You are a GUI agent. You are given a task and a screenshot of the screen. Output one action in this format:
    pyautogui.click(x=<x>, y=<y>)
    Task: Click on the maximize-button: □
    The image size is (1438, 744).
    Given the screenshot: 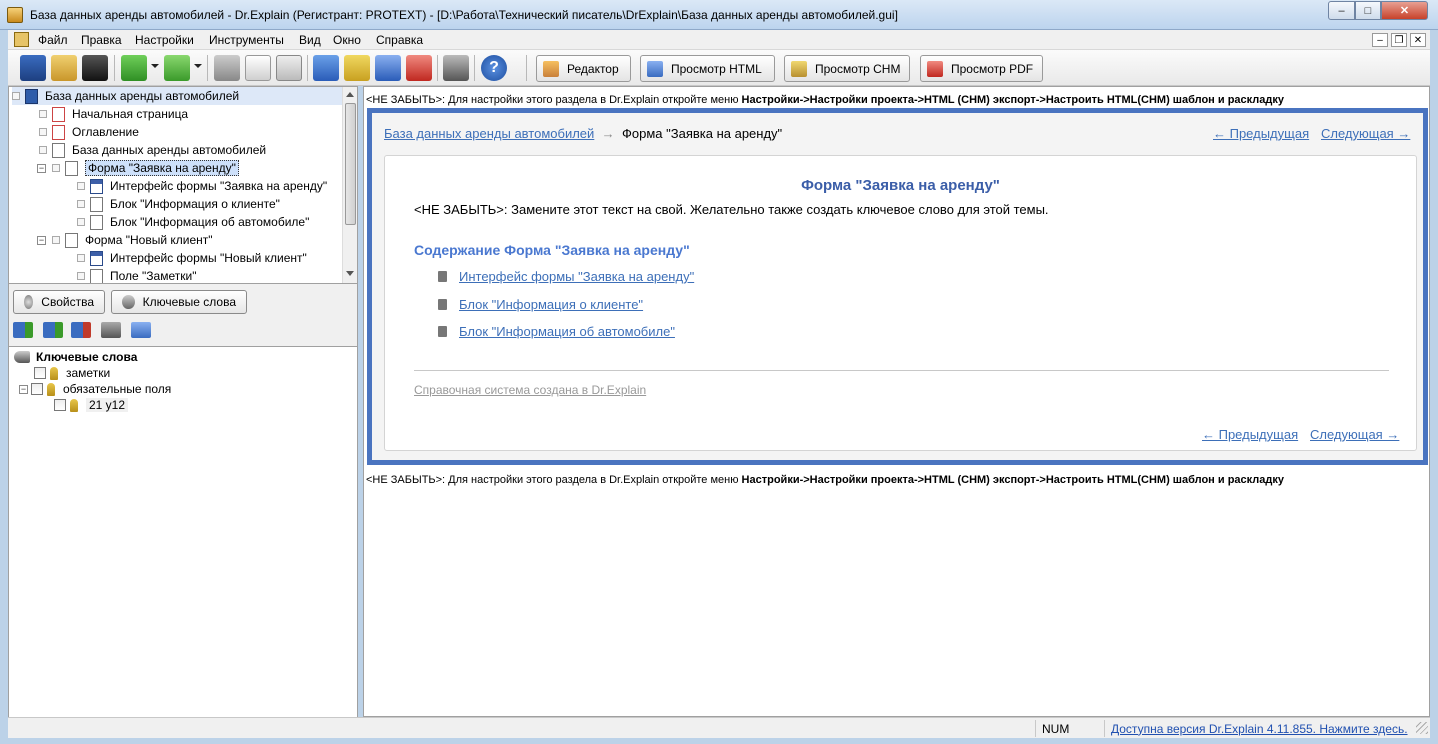 What is the action you would take?
    pyautogui.click(x=1368, y=10)
    